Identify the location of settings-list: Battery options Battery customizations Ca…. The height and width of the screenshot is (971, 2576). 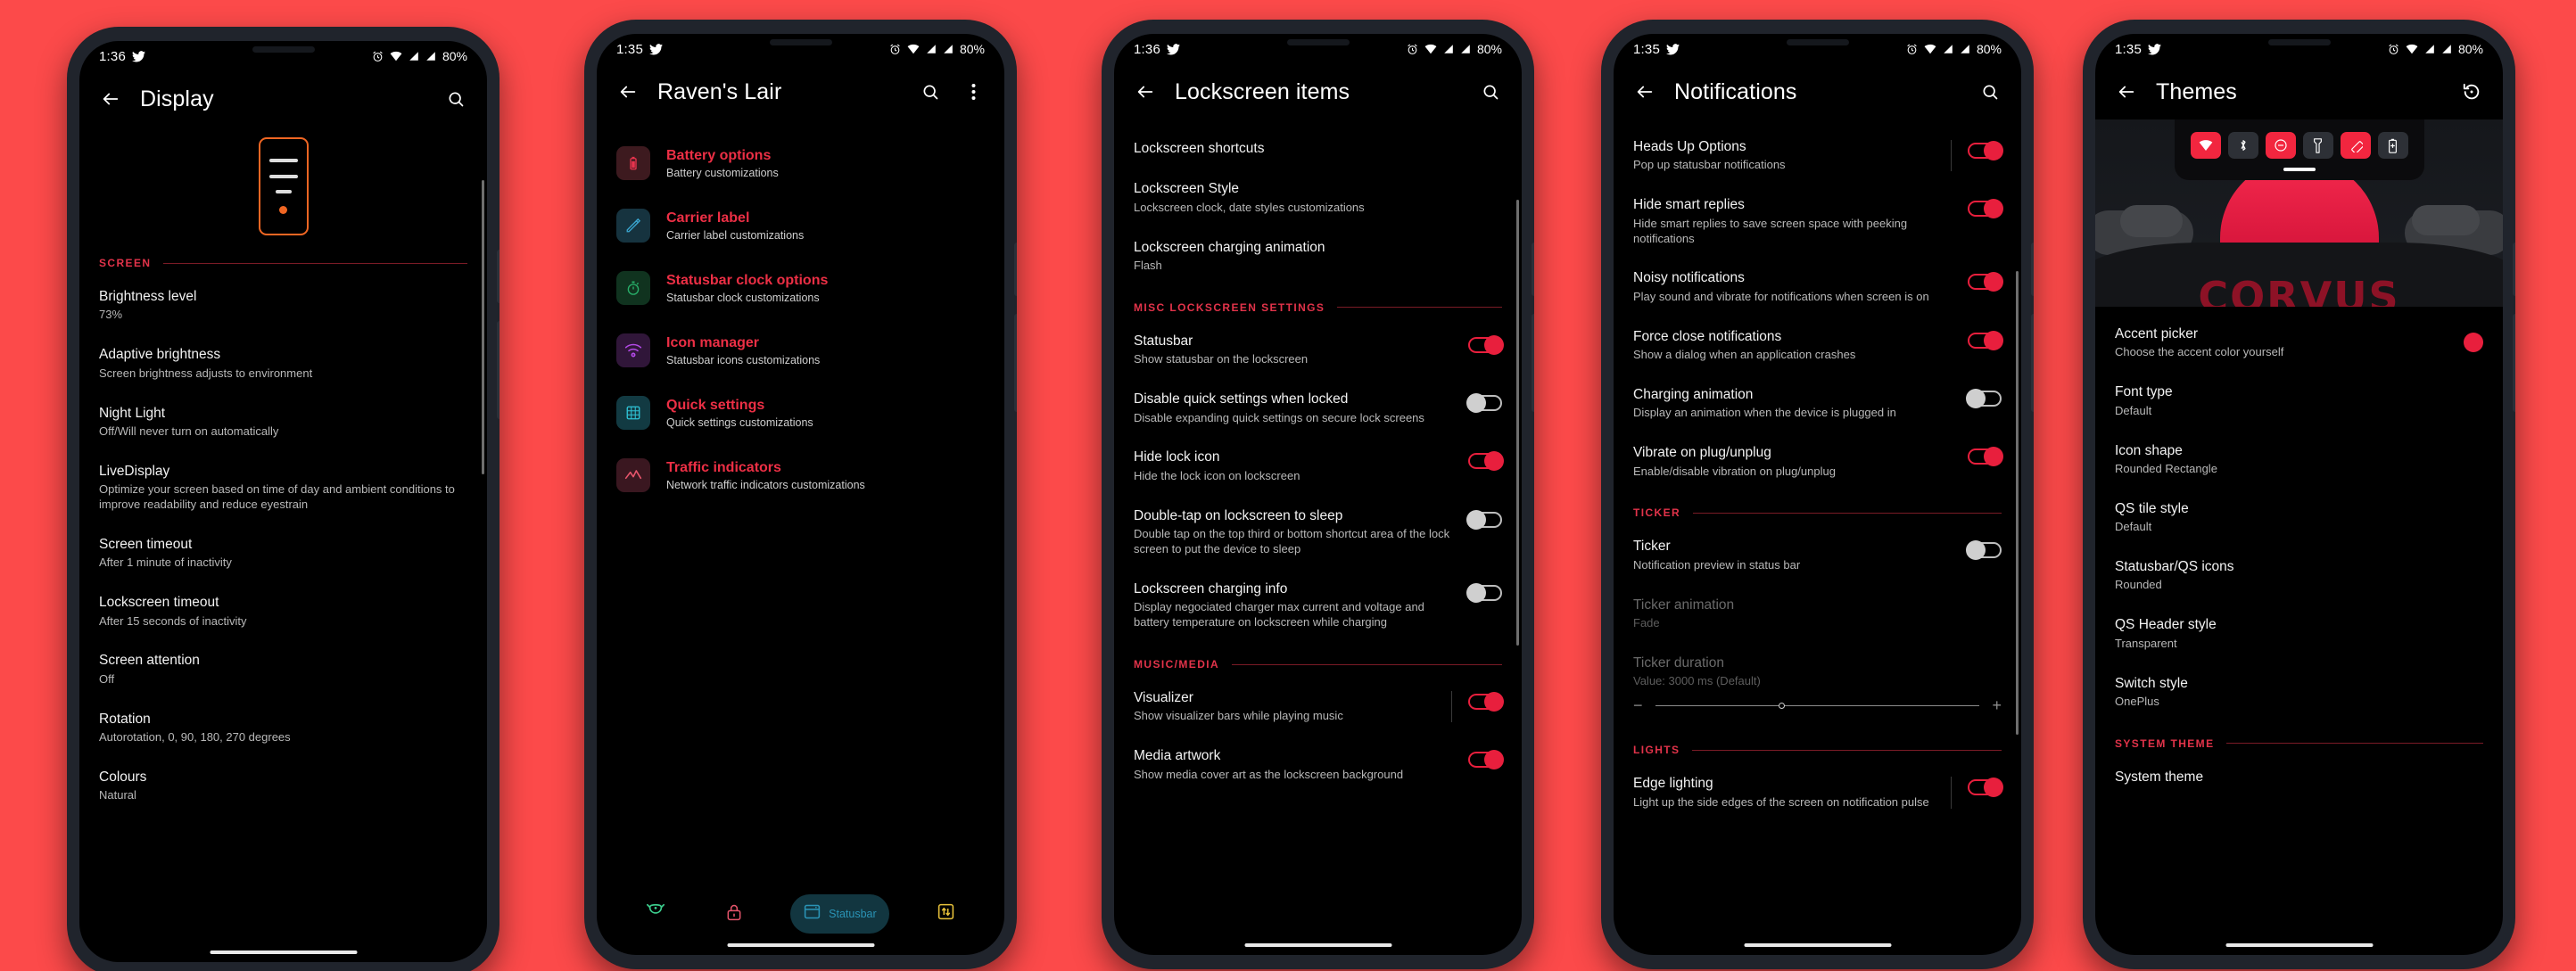
(800, 502).